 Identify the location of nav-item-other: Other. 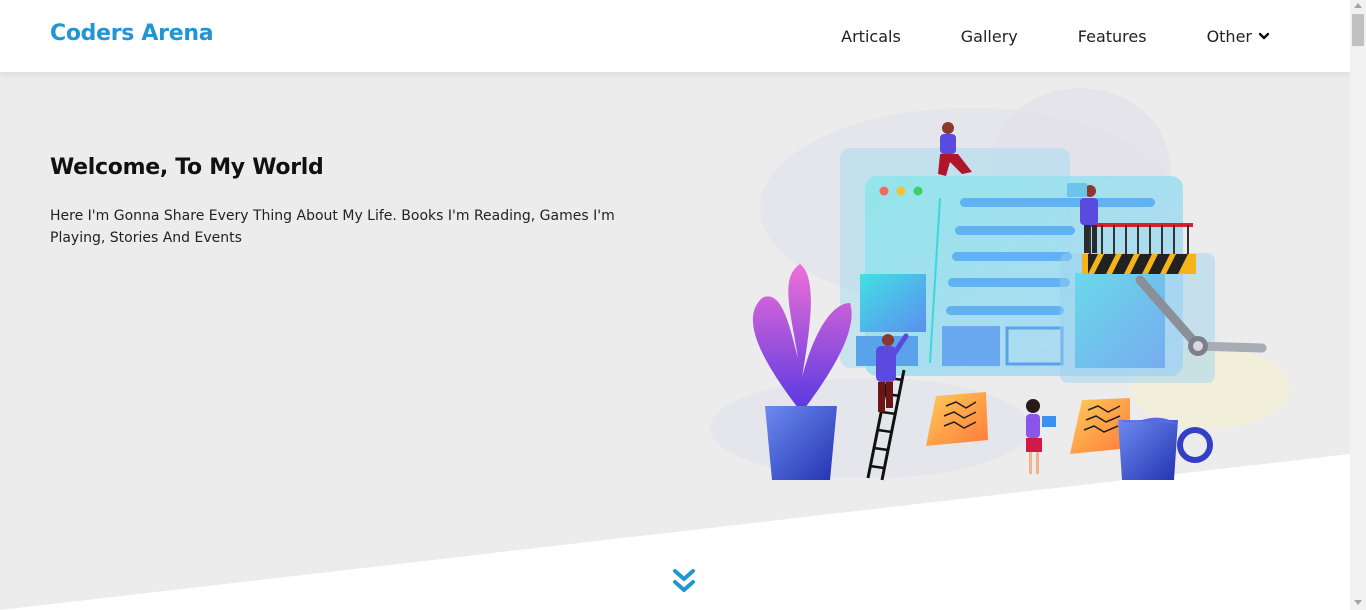
(1238, 36).